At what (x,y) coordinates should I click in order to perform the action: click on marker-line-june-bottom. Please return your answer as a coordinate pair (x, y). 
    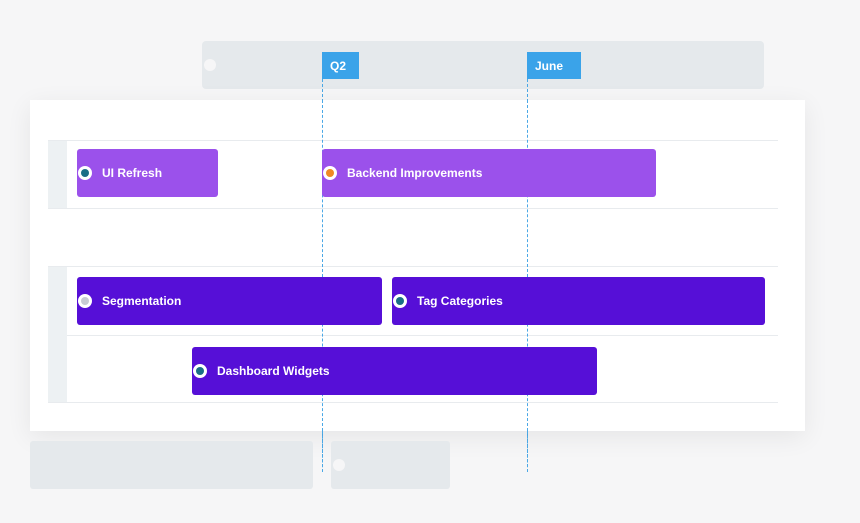
    Looking at the image, I should click on (527, 451).